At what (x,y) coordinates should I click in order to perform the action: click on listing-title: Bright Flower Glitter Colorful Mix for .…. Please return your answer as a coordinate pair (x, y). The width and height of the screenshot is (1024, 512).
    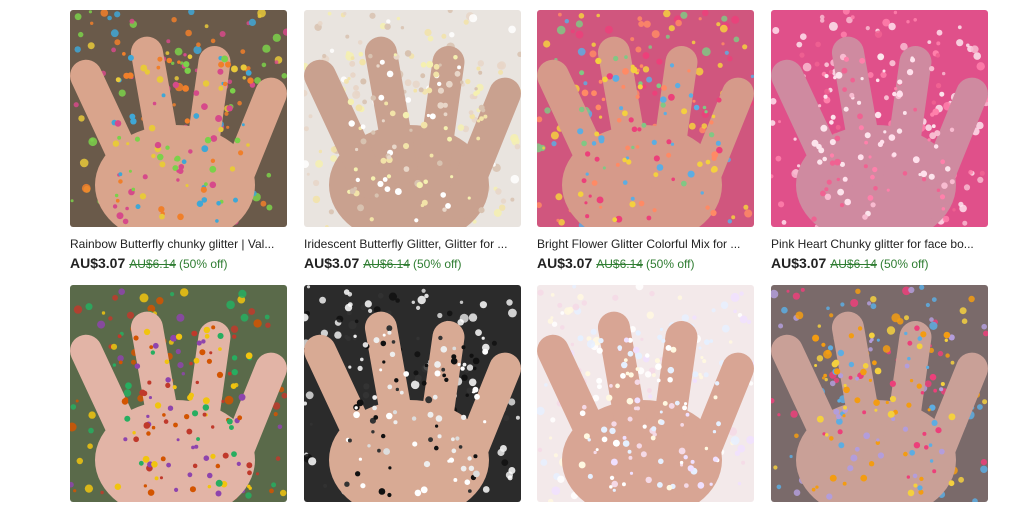
    Looking at the image, I should click on (642, 244).